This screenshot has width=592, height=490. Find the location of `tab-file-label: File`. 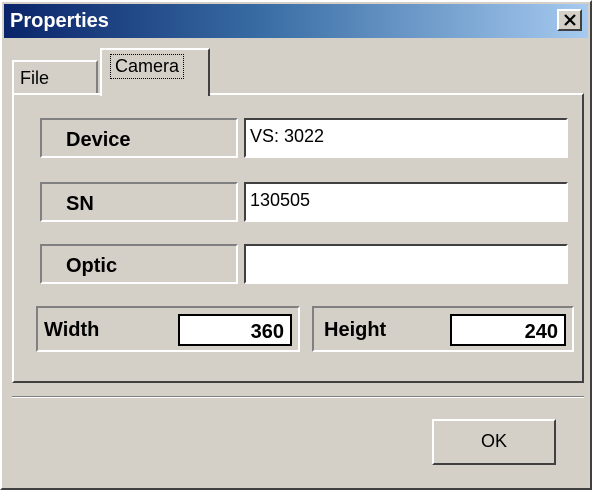

tab-file-label: File is located at coordinates (35, 78).